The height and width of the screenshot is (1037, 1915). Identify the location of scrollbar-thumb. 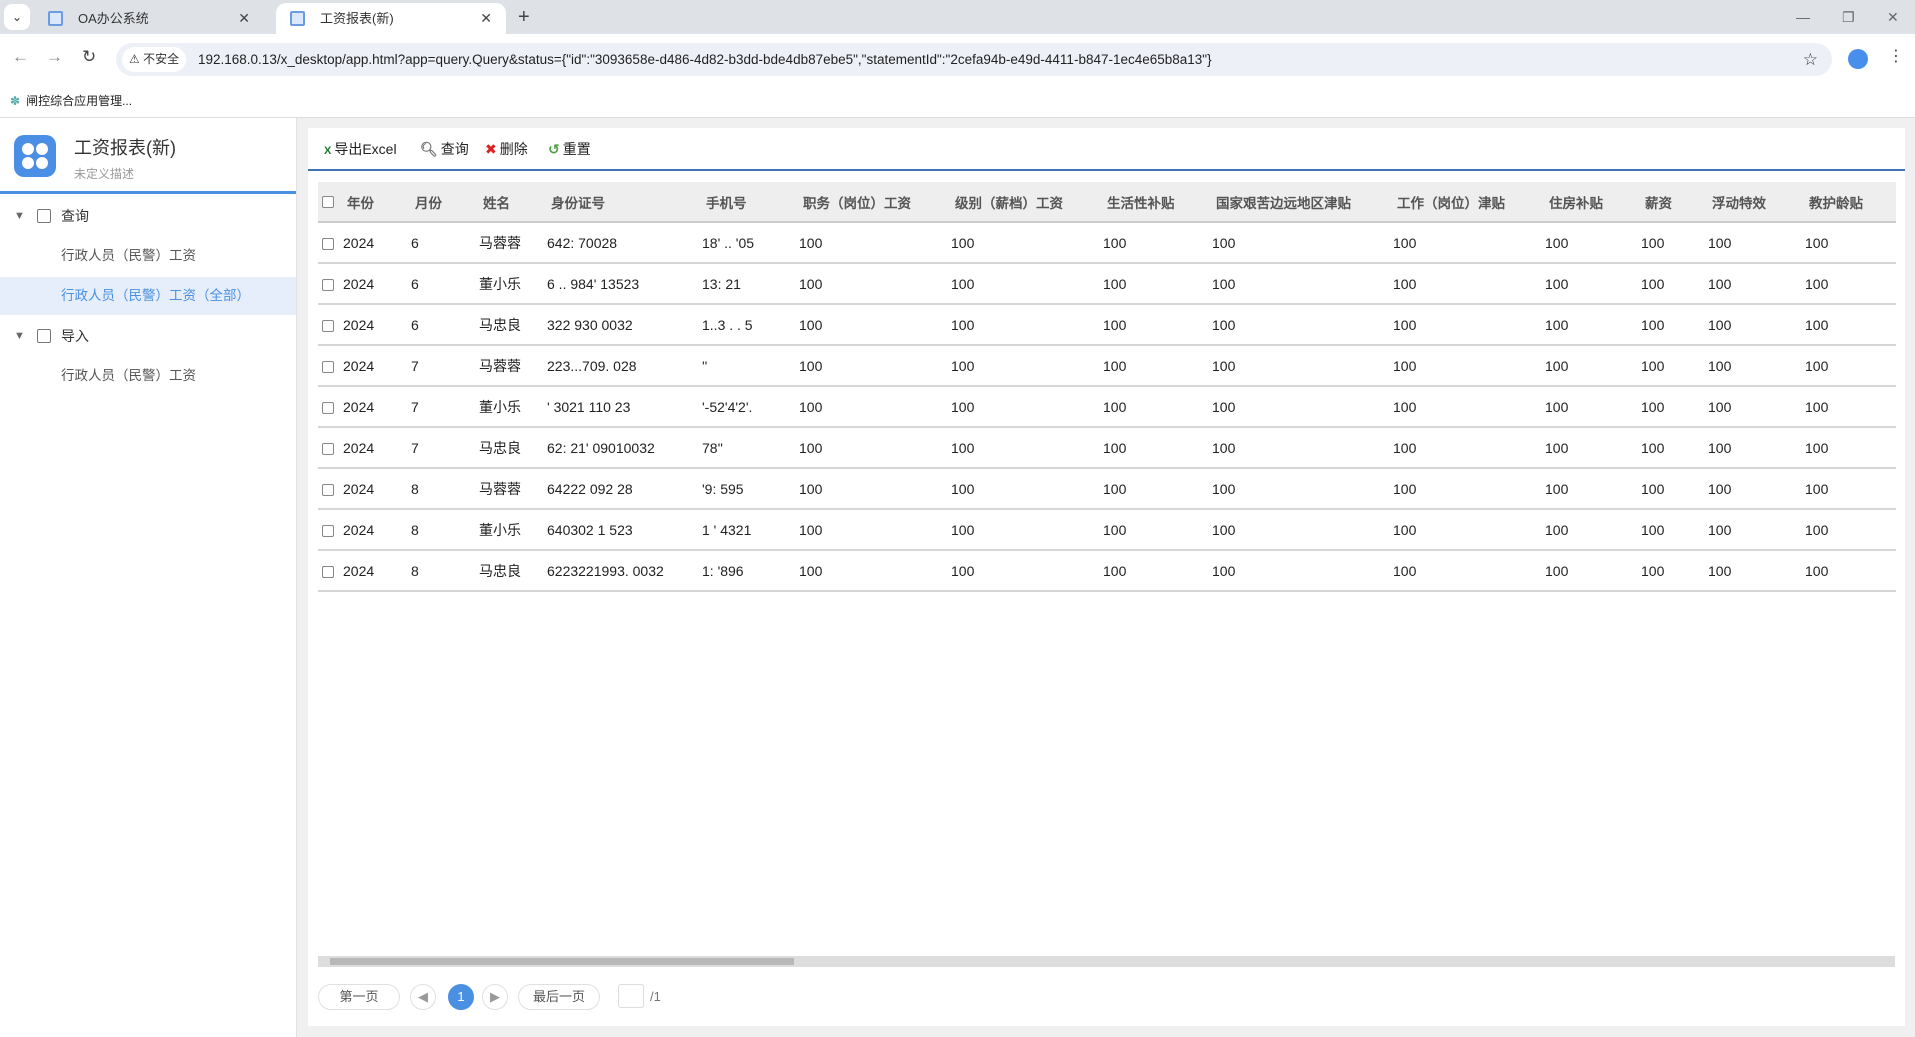
(562, 961).